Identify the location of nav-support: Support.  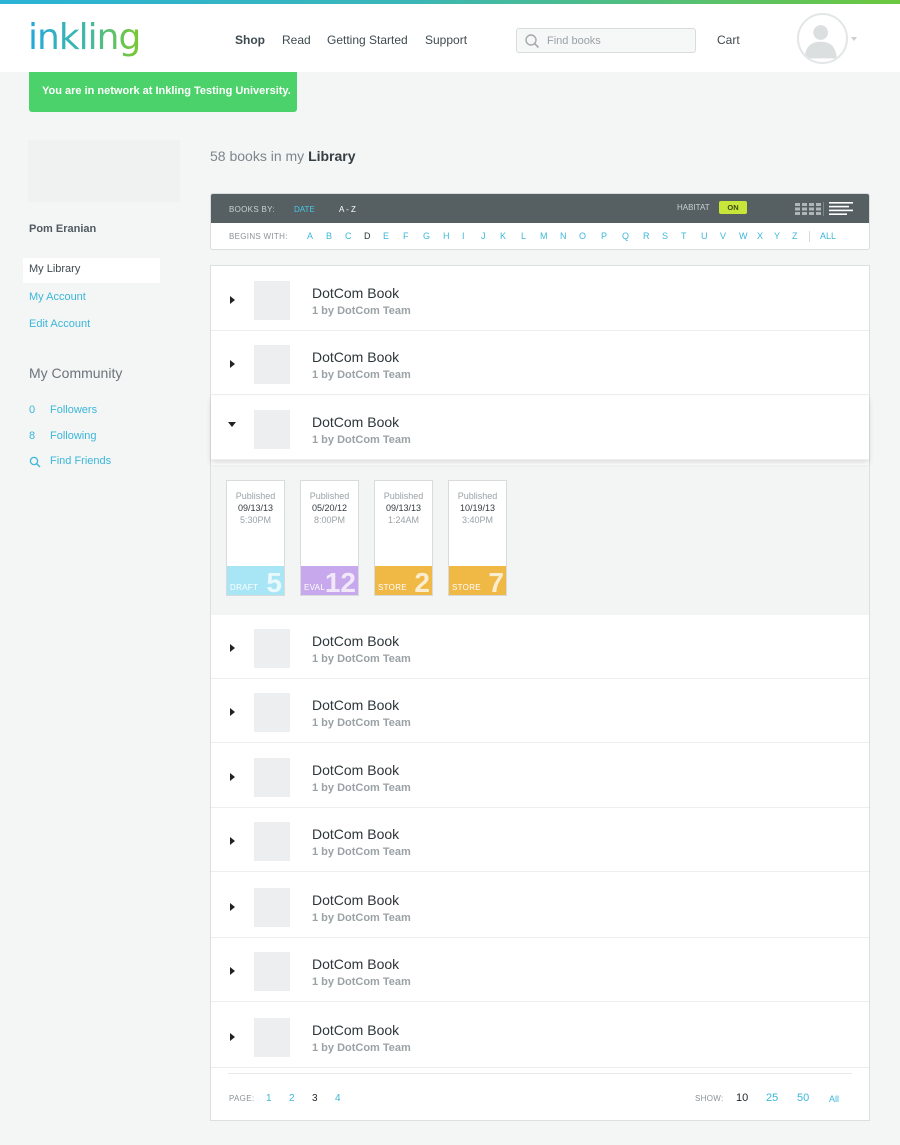
(446, 40).